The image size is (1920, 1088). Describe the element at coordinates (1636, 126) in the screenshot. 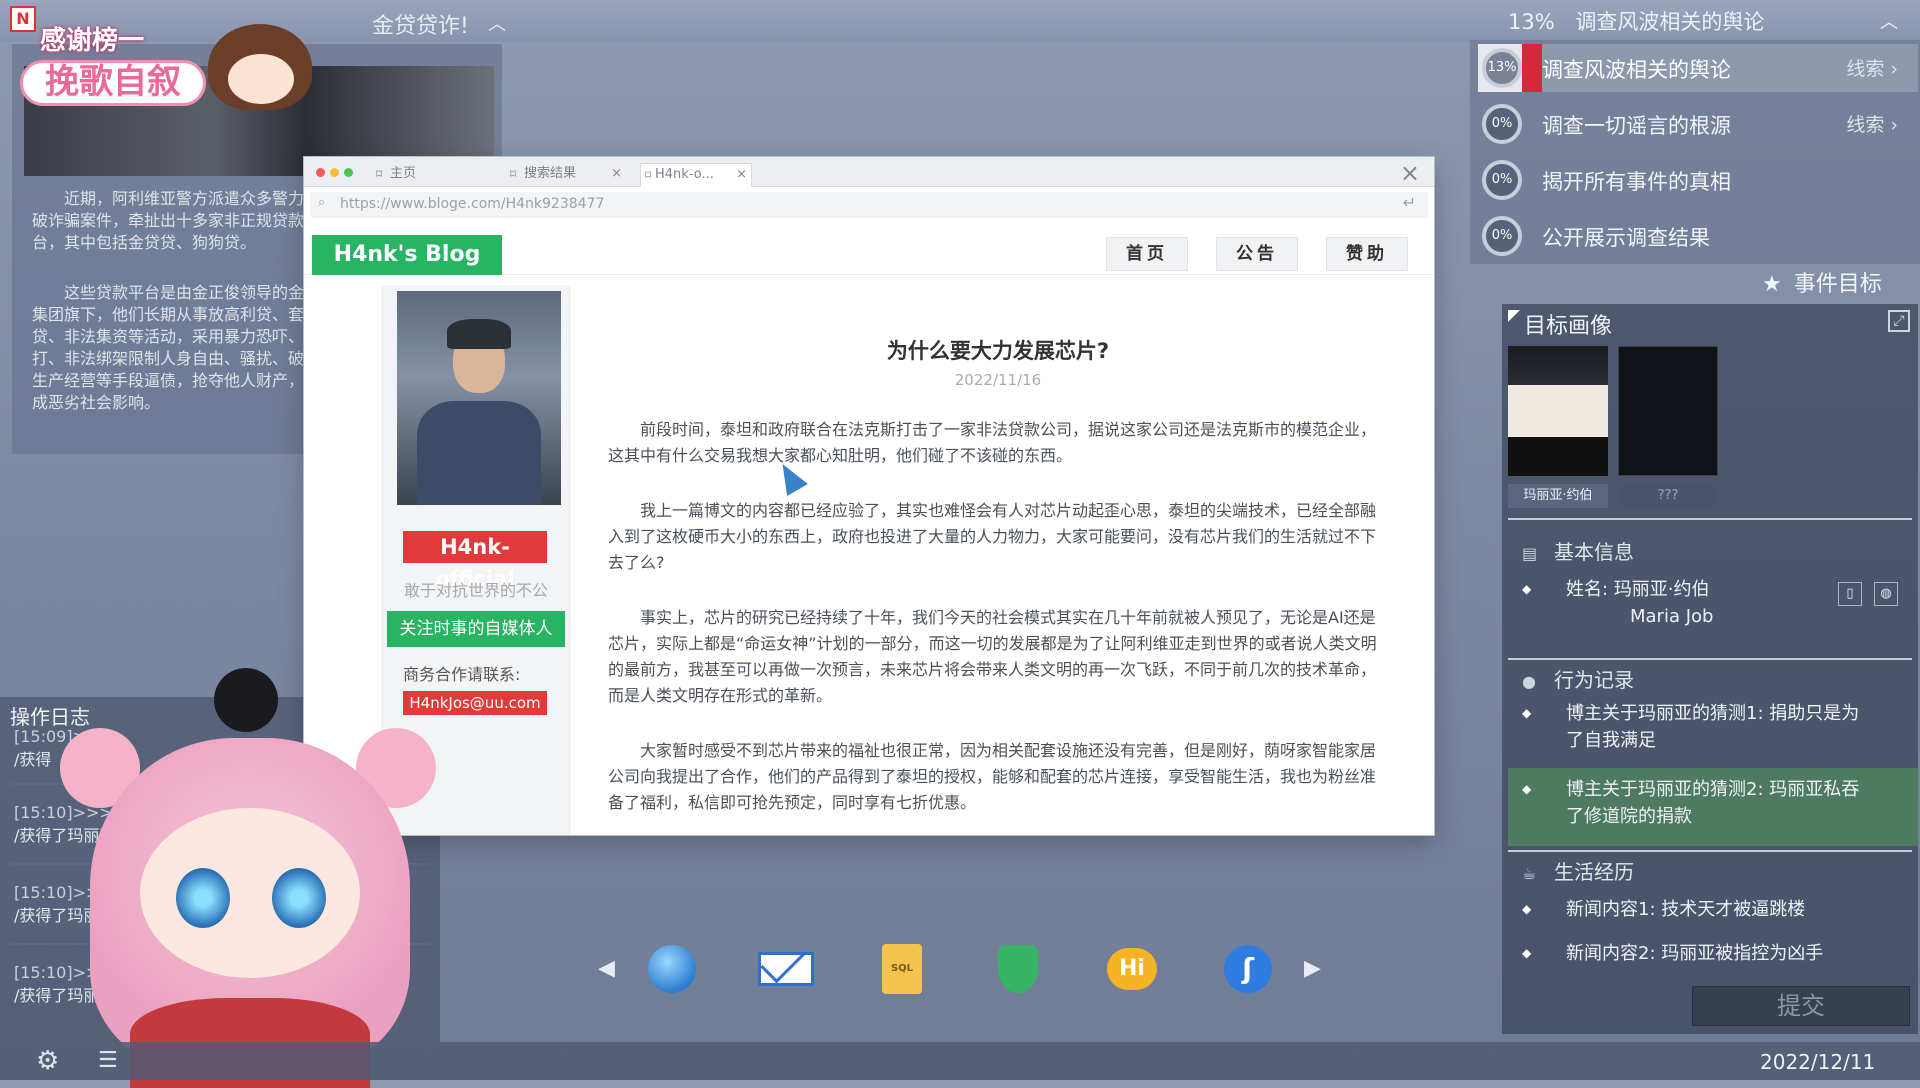

I see `goal-text: 调查一切谣言的根源` at that location.